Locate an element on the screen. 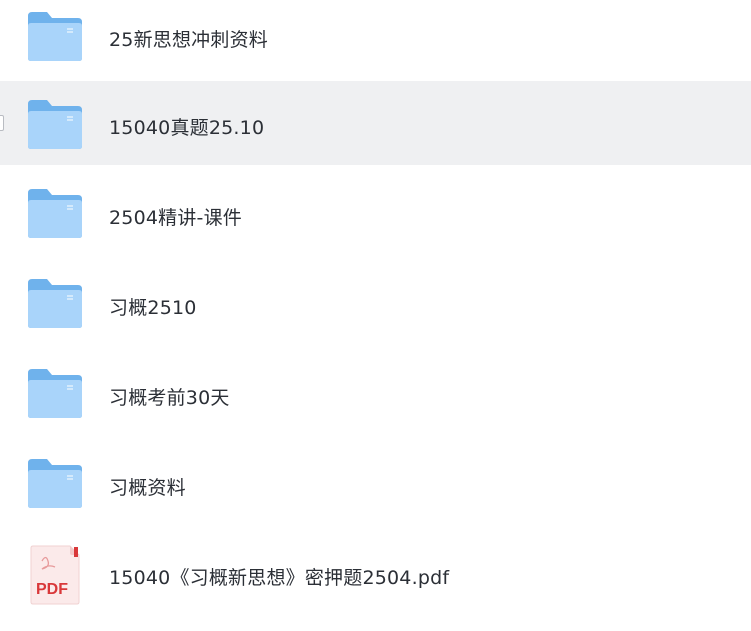 This screenshot has width=751, height=631. file-name: 15040《习概新思想》密押题2504.pdf is located at coordinates (279, 578).